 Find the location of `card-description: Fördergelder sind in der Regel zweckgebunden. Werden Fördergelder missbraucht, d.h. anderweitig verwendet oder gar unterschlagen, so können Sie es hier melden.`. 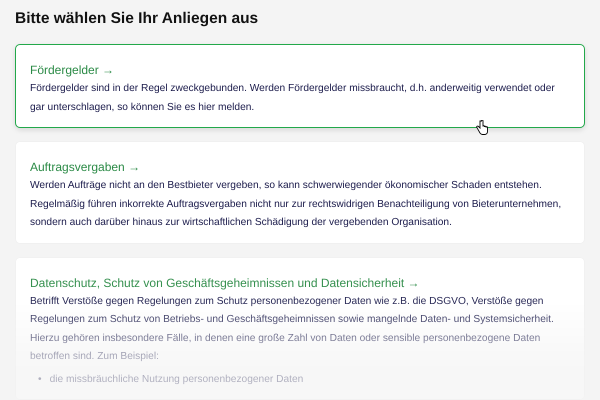

card-description: Fördergelder sind in der Regel zweckgebunden. Werden Fördergelder missbraucht, d.h. anderweitig verwendet oder gar unterschlagen, so können Sie es hier melden. is located at coordinates (293, 98).